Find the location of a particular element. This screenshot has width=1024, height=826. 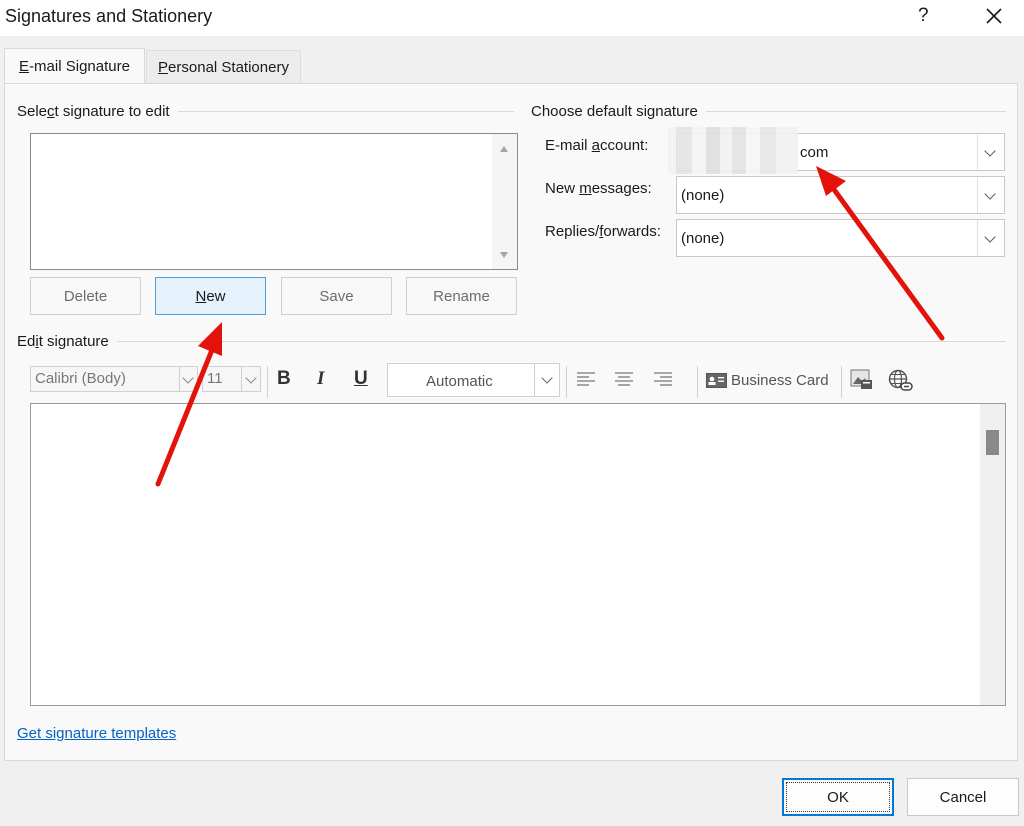

arrow-to-email-account is located at coordinates (880, 253).